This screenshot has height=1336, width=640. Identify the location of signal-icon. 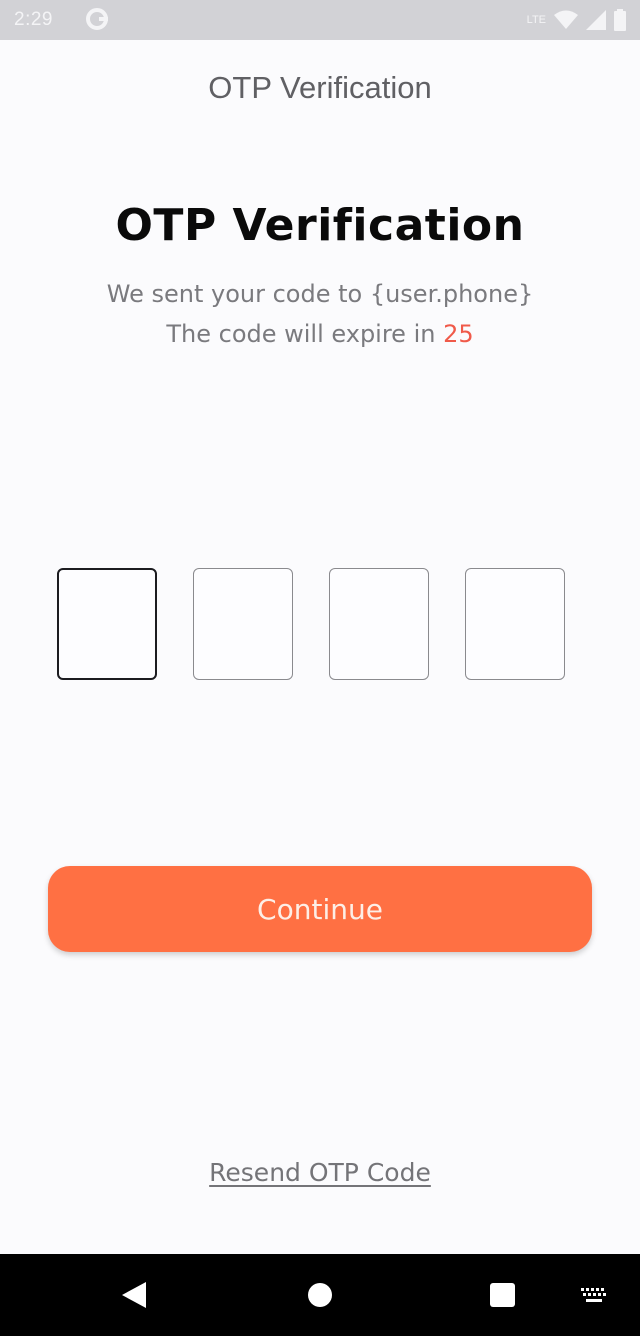
(596, 20).